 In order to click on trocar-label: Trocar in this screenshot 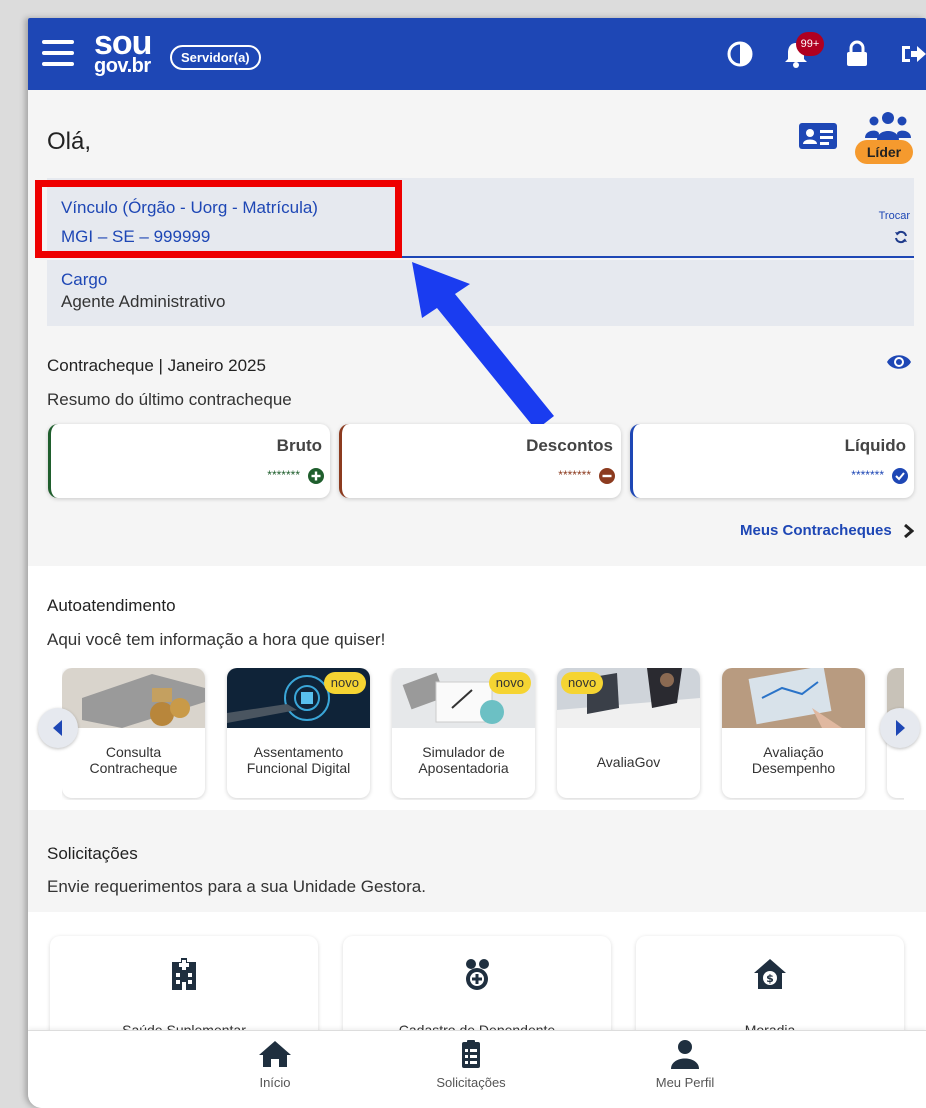, I will do `click(894, 216)`.